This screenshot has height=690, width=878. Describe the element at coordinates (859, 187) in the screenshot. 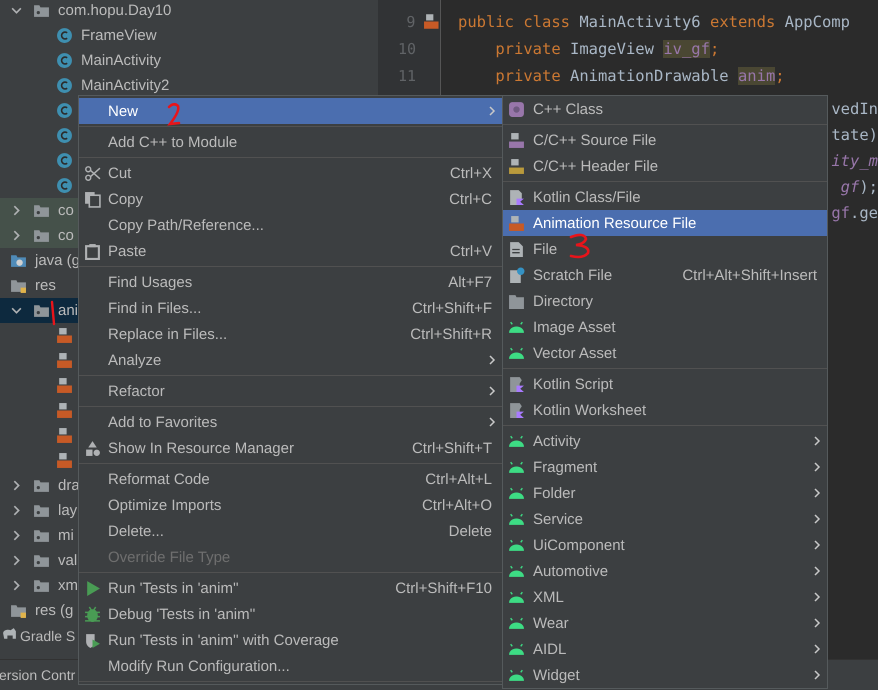

I see `code-line: gf);` at that location.